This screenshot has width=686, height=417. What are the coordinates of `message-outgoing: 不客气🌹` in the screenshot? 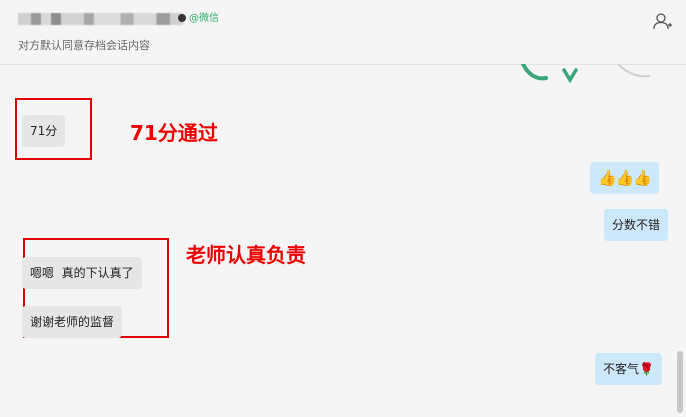 It's located at (628, 369).